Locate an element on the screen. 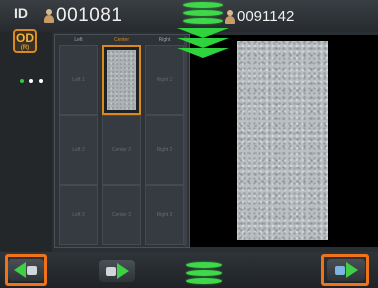  image-icon is located at coordinates (340, 270).